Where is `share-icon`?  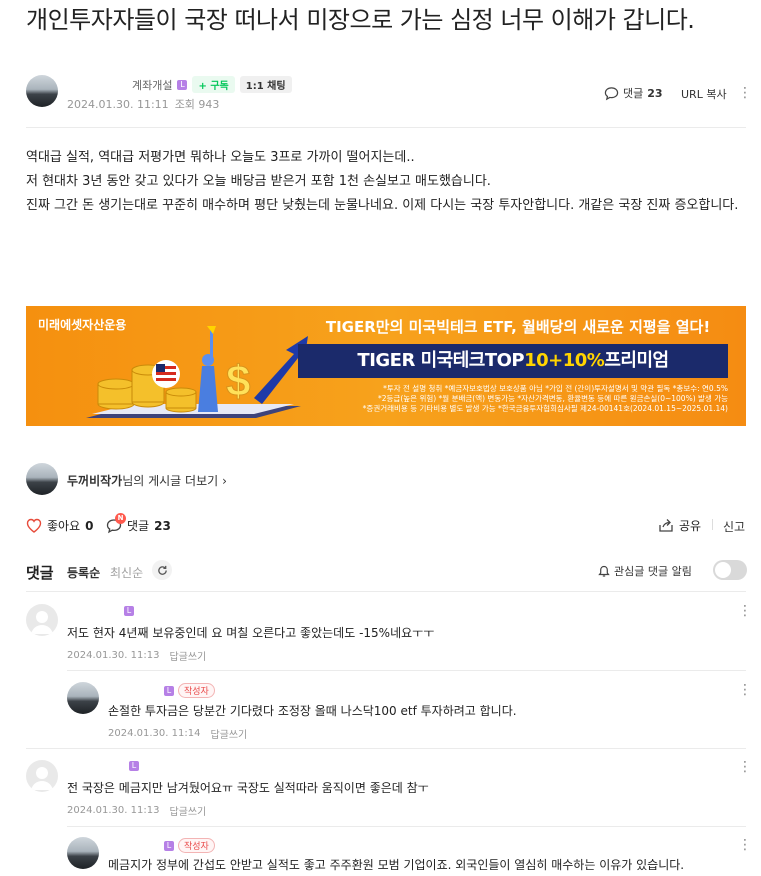
share-icon is located at coordinates (666, 525).